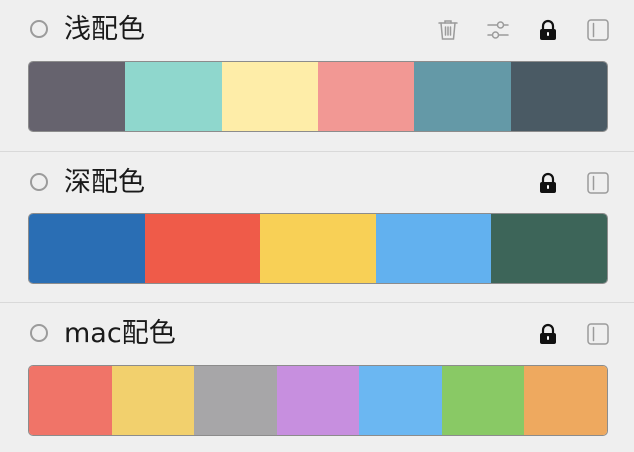  What do you see at coordinates (104, 182) in the screenshot?
I see `scheme-title: 深配色` at bounding box center [104, 182].